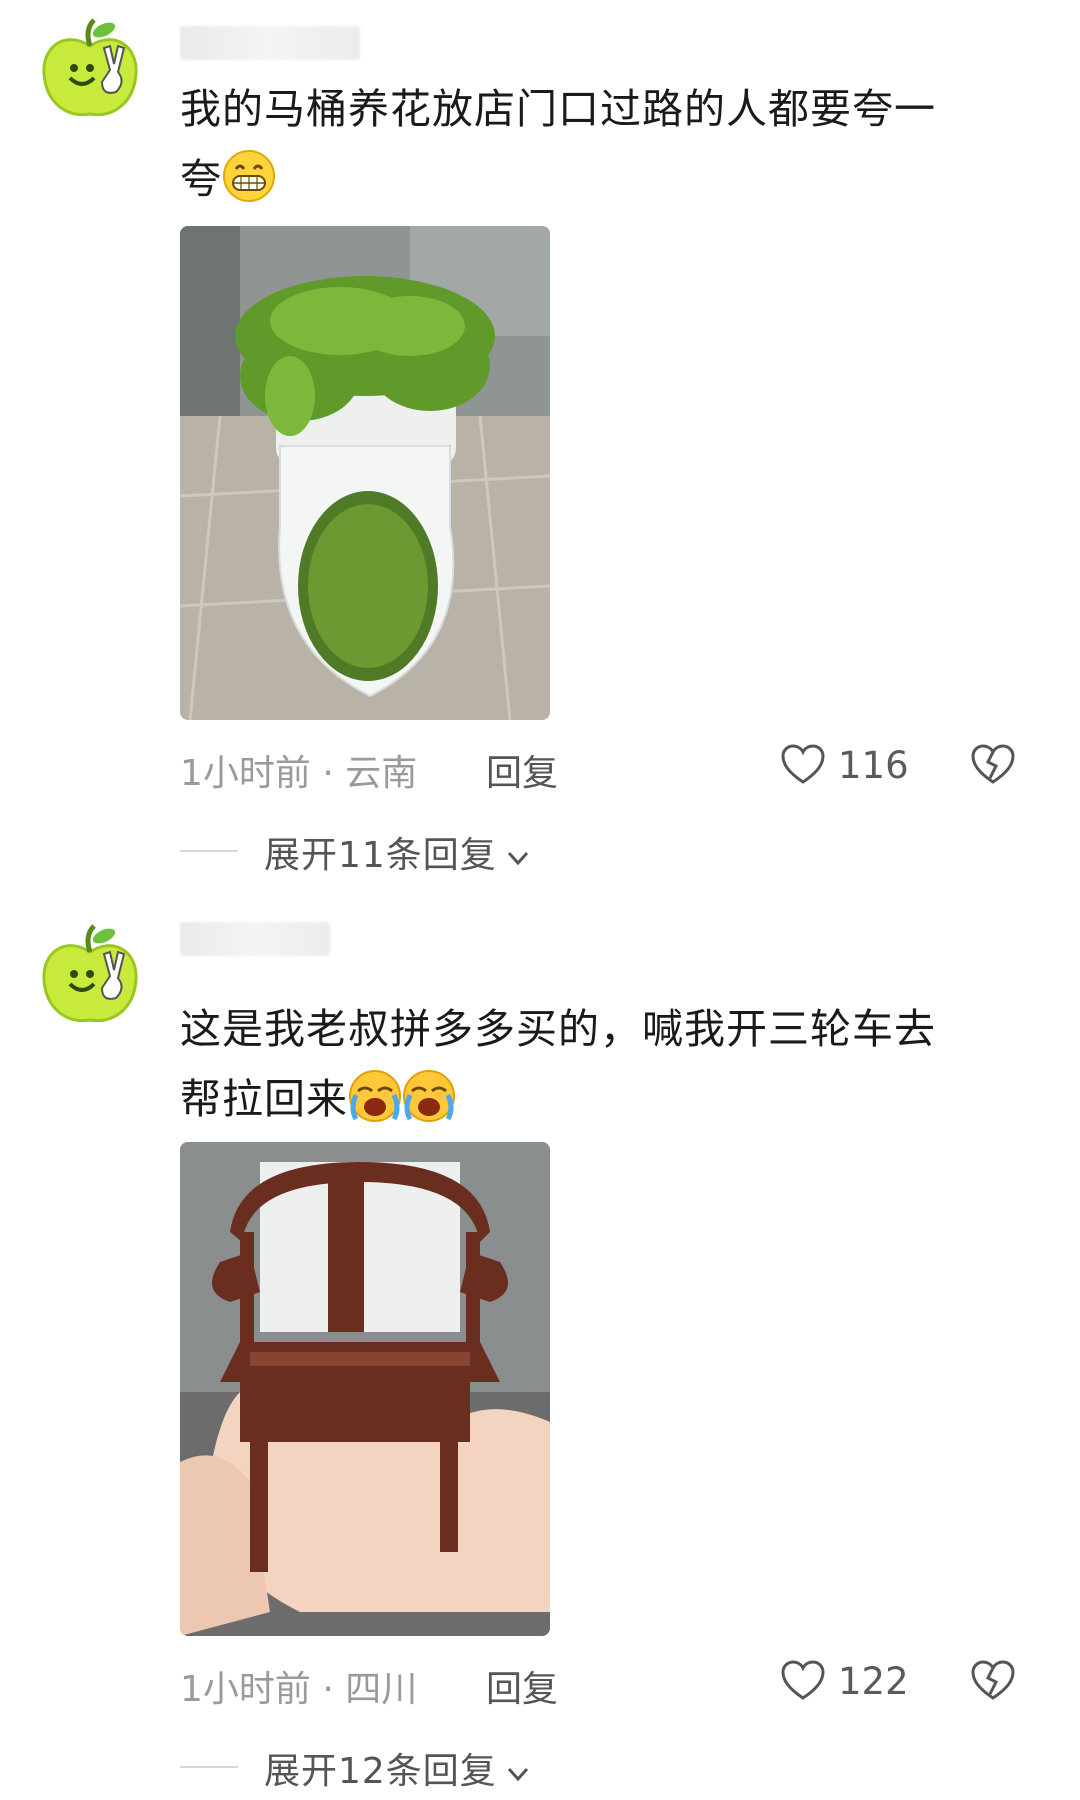 The width and height of the screenshot is (1080, 1800). What do you see at coordinates (595, 179) in the screenshot?
I see `comment-text-line-2: 夸` at bounding box center [595, 179].